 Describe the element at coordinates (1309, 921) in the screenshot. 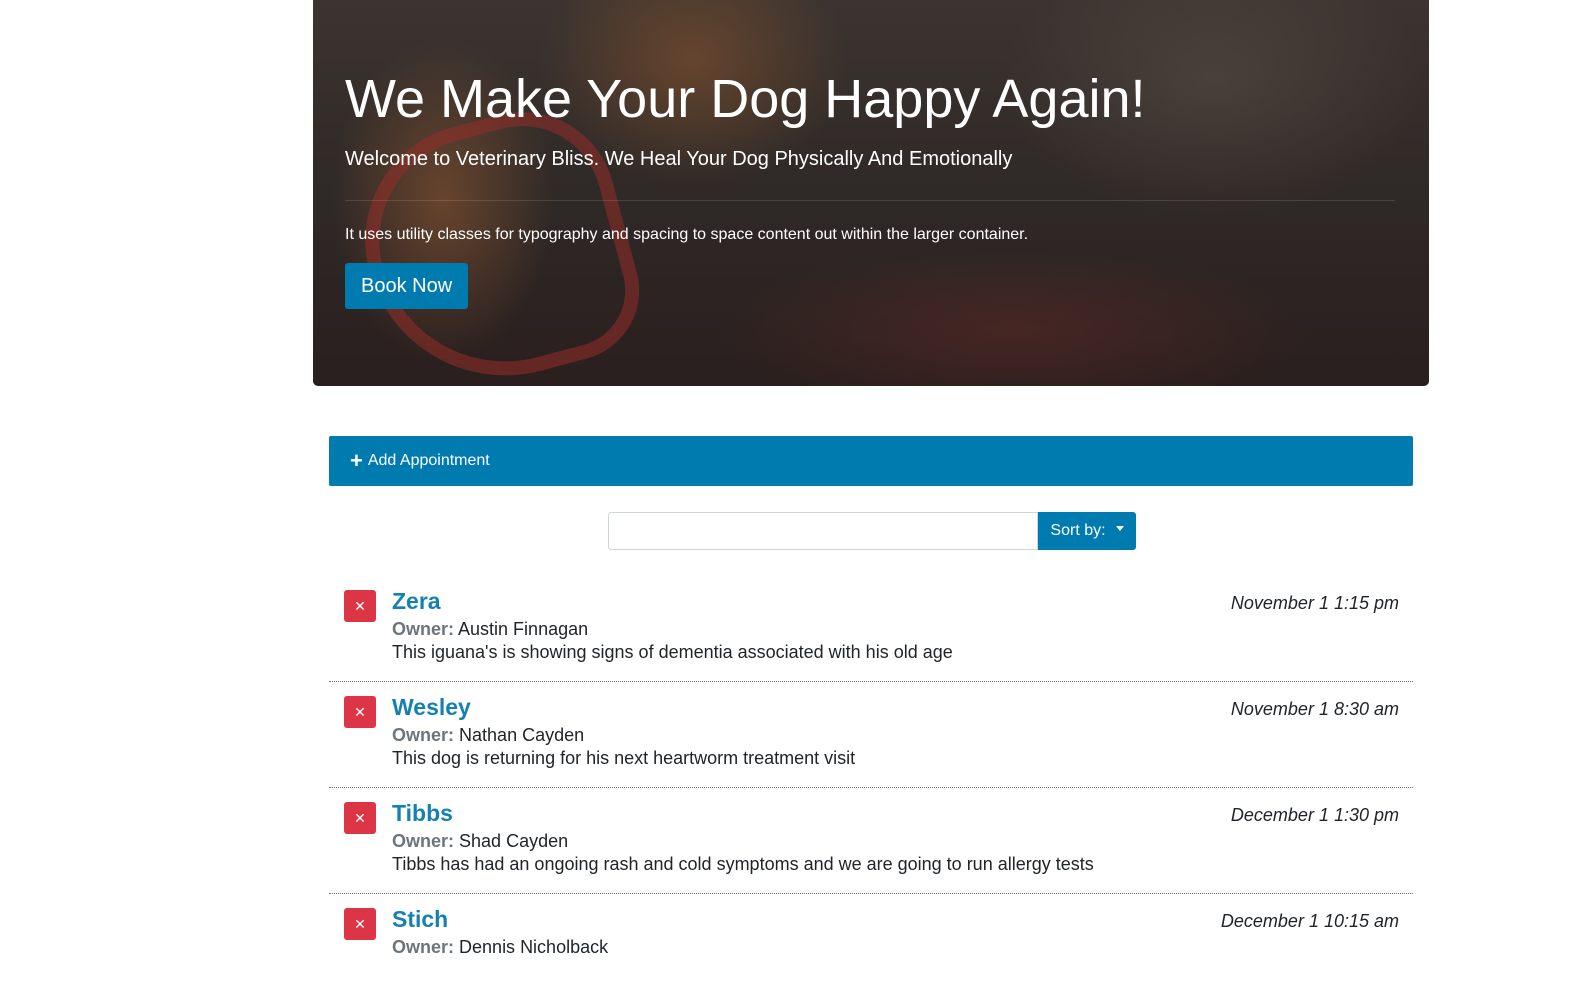

I see `appointment-date: December 1 10:15 am` at that location.